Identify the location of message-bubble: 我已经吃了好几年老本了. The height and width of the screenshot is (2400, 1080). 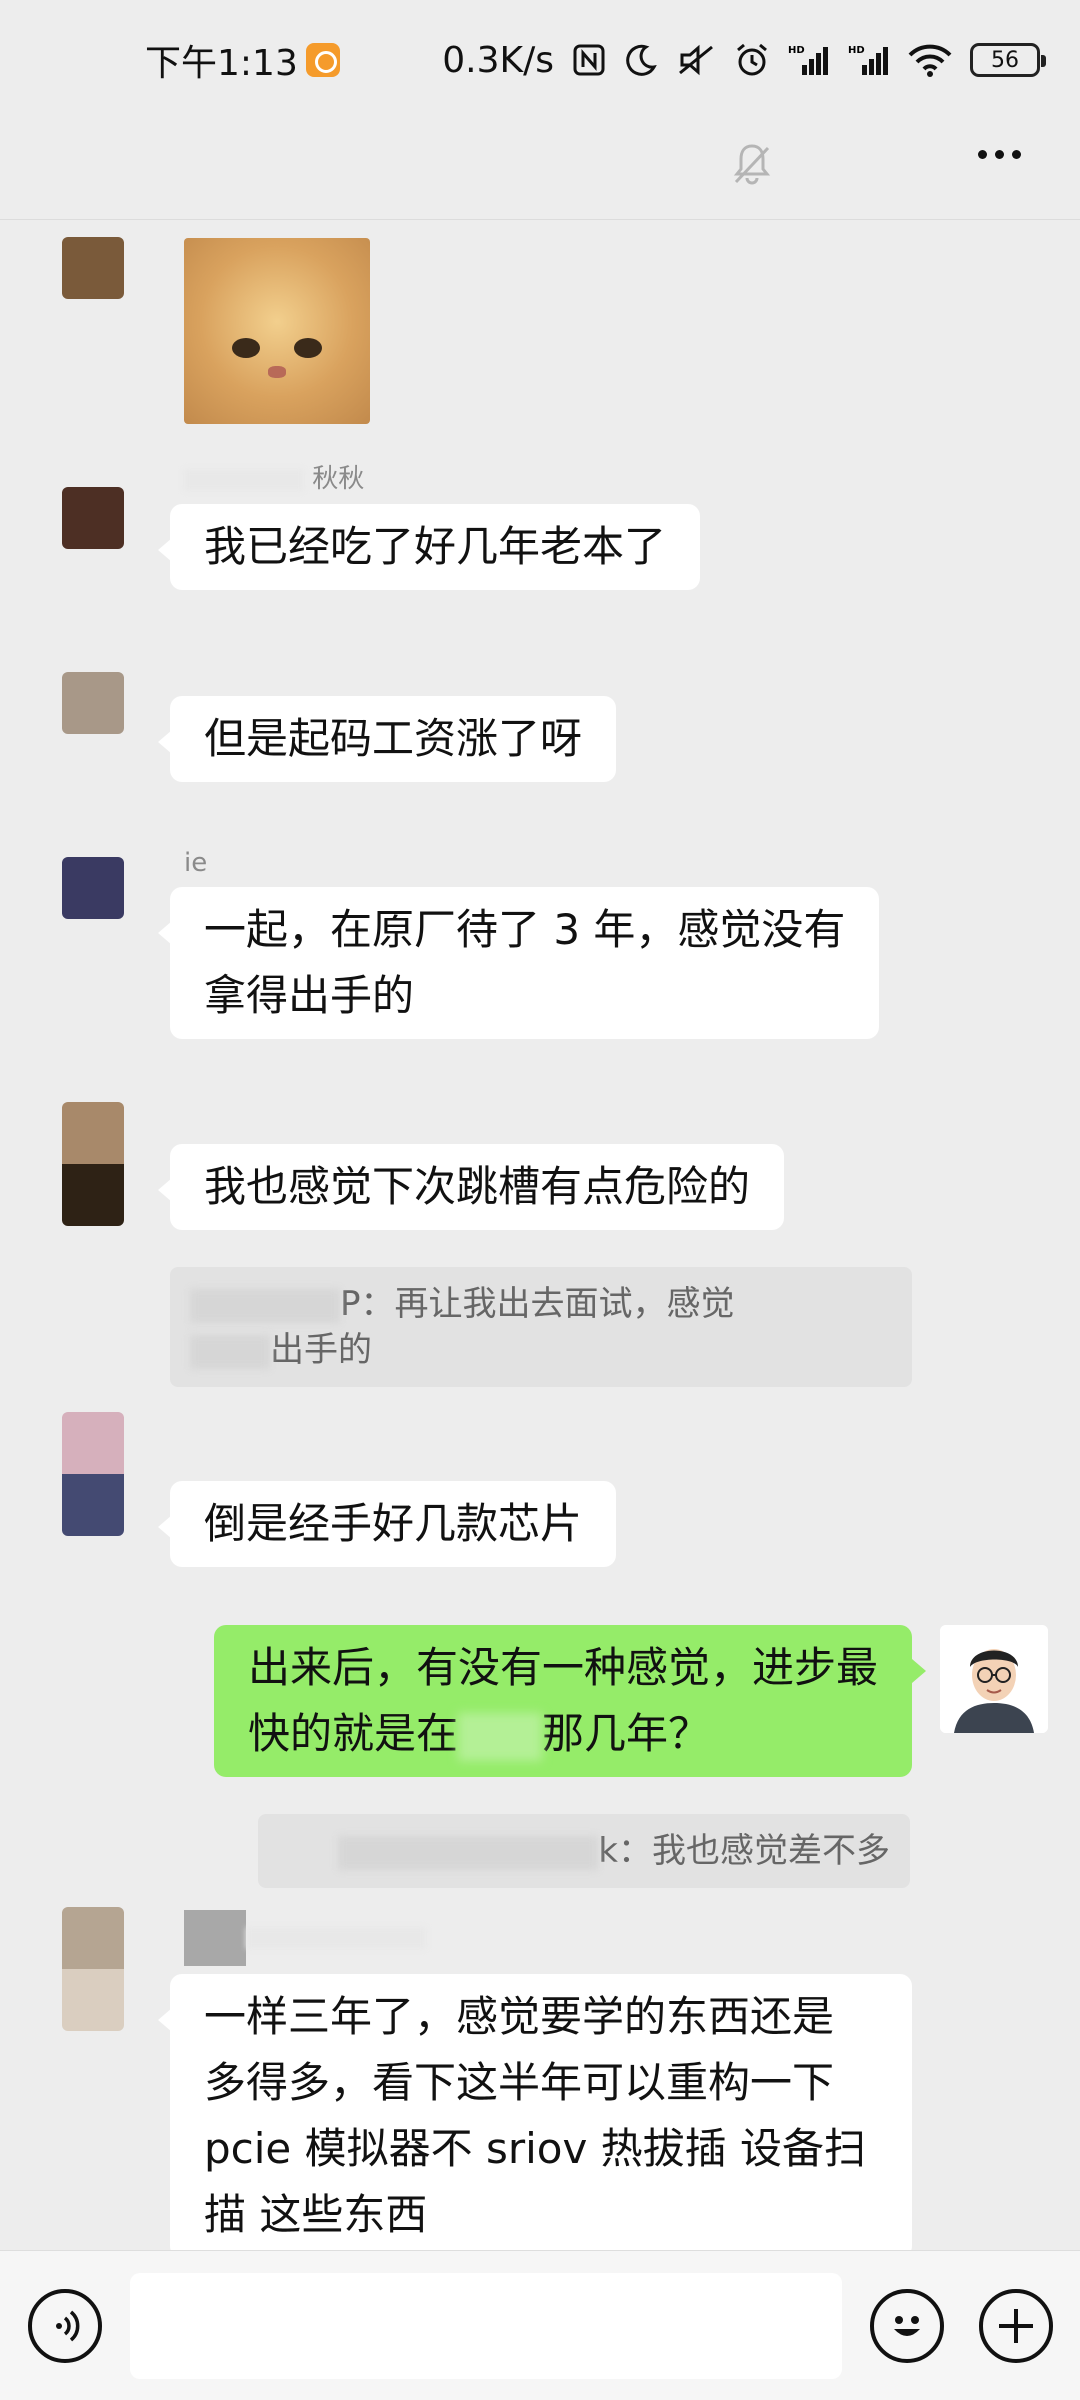
(429, 547).